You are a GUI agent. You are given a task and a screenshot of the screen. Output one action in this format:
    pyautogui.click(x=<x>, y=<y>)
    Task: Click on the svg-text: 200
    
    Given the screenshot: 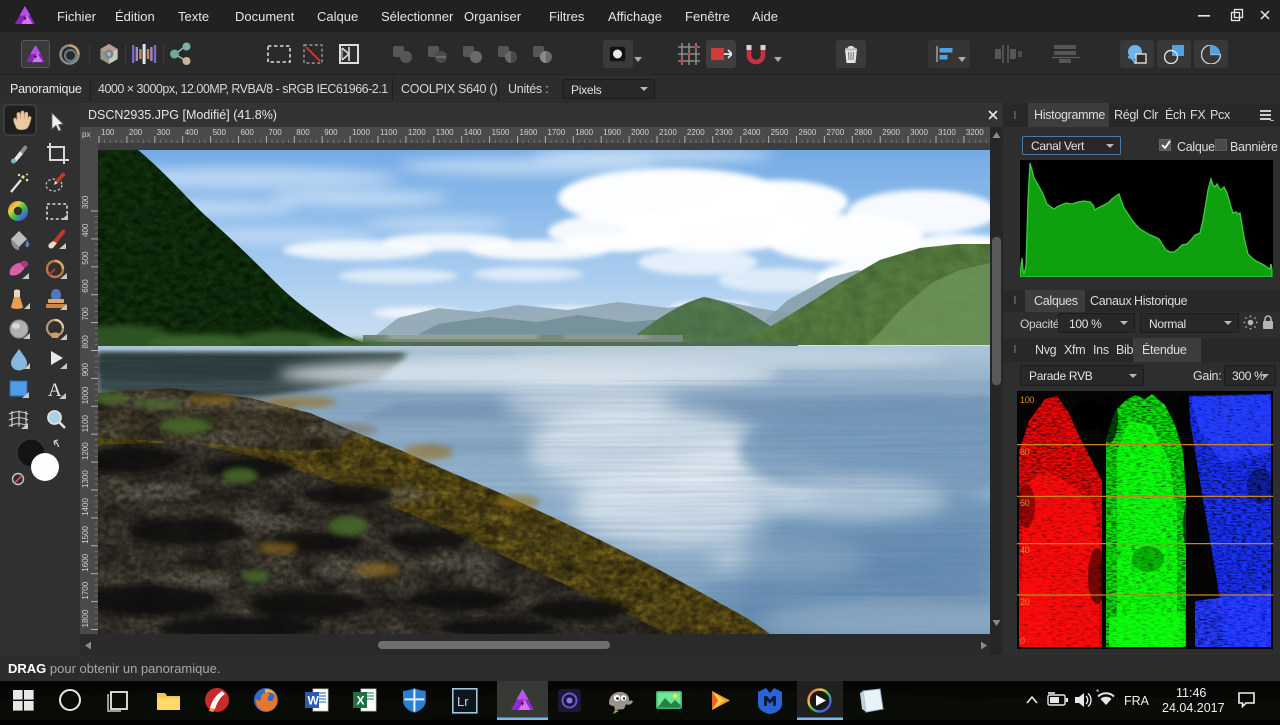 What is the action you would take?
    pyautogui.click(x=136, y=132)
    